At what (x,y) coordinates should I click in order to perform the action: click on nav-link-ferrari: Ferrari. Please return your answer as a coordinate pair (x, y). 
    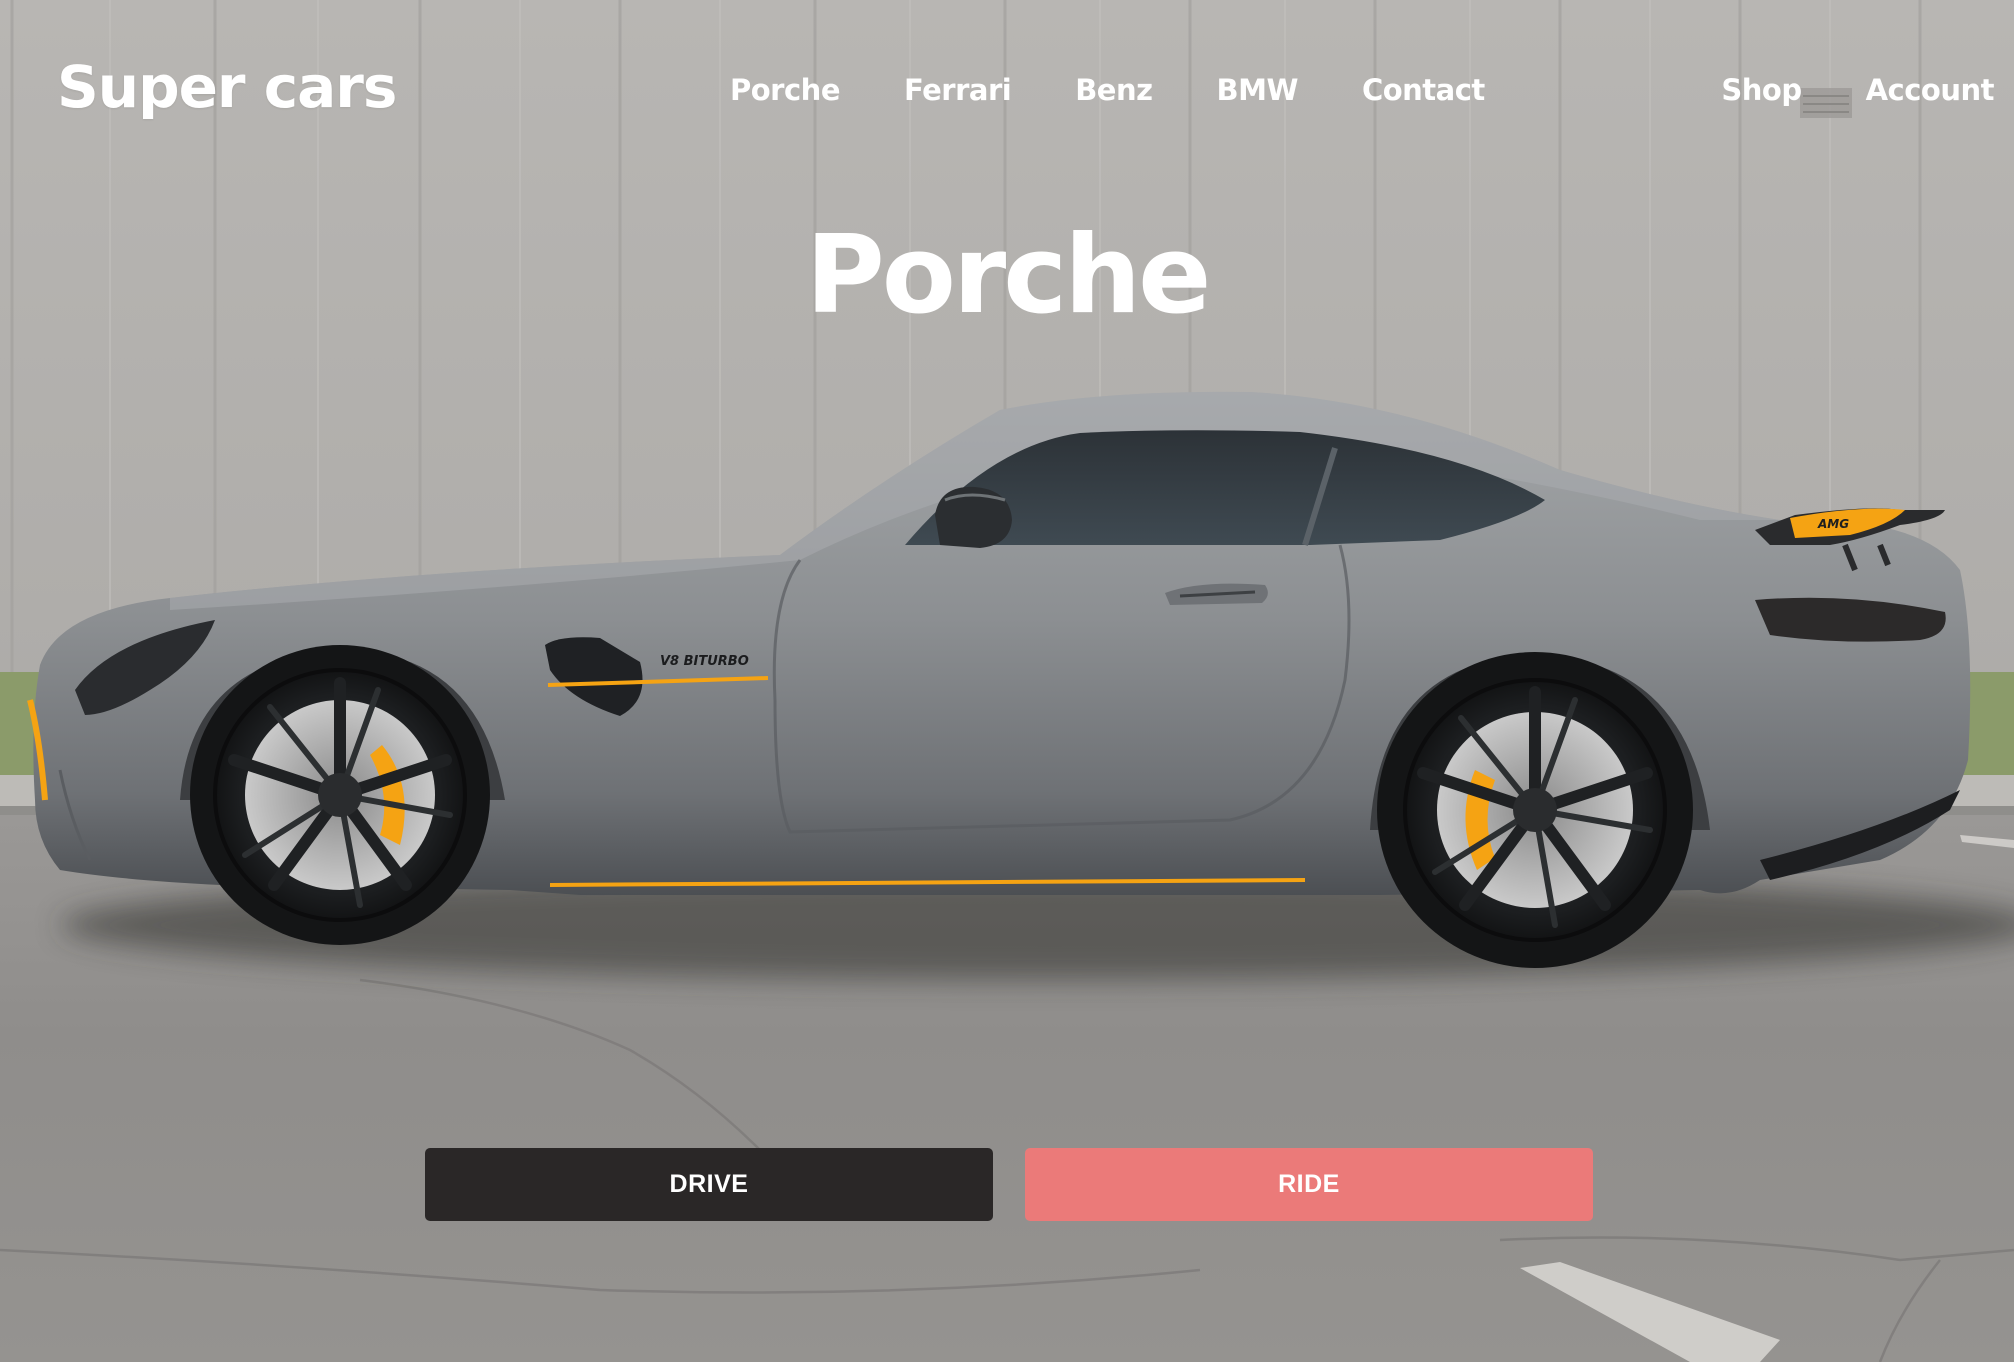
    Looking at the image, I should click on (958, 90).